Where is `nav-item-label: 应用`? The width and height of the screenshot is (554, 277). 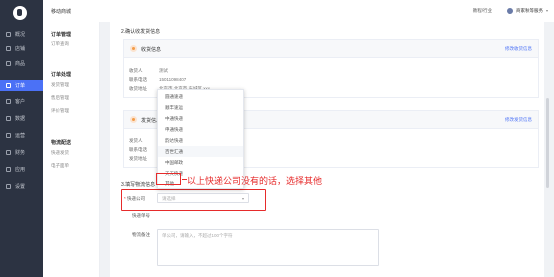
nav-item-label: 应用 is located at coordinates (20, 170).